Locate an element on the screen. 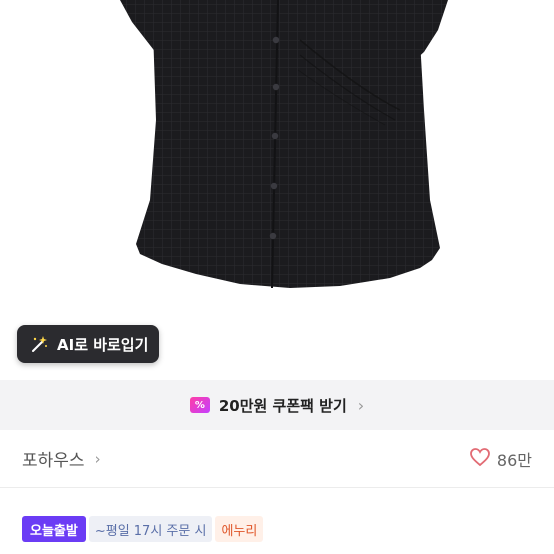  coupon-icon: % is located at coordinates (199, 405).